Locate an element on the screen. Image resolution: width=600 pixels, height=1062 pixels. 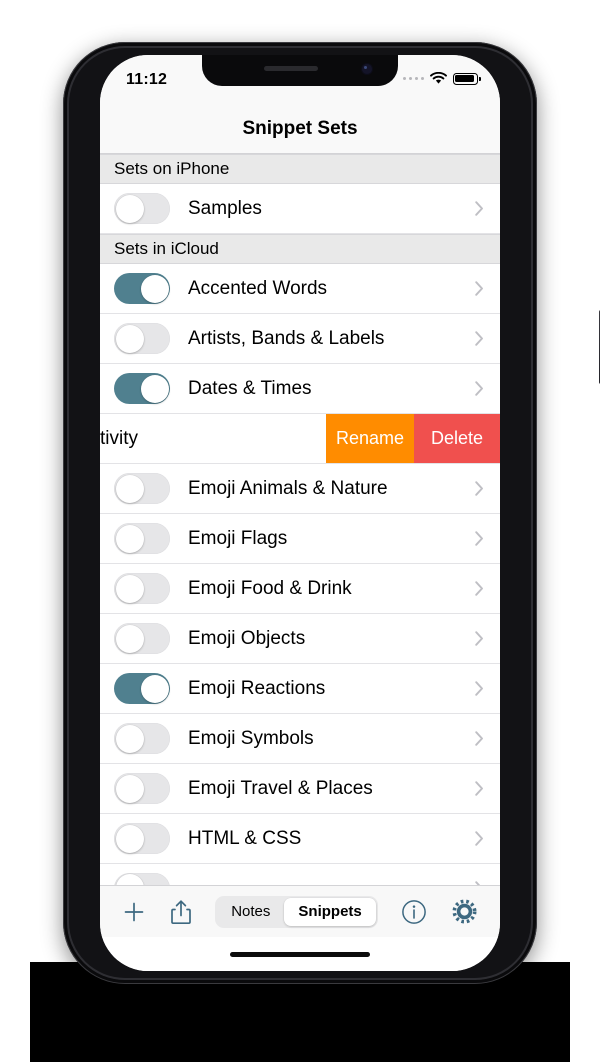
table-row: Emoji Objects is located at coordinates (300, 639).